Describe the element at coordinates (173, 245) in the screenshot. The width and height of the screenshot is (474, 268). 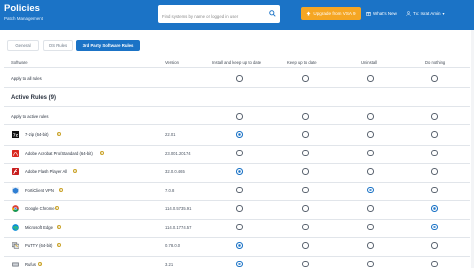
I see `software-version: 0.78.0.0` at that location.